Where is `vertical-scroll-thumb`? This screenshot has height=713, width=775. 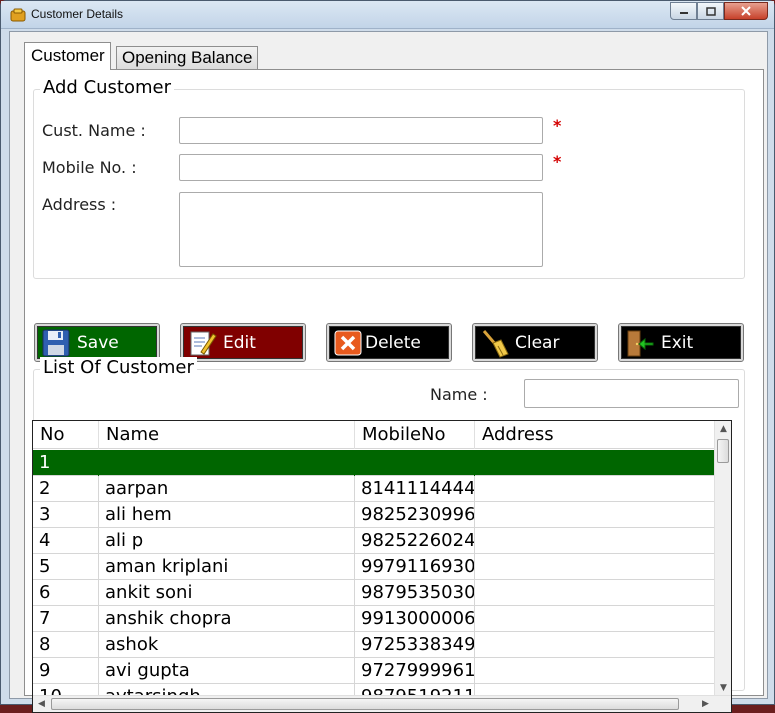 vertical-scroll-thumb is located at coordinates (723, 451).